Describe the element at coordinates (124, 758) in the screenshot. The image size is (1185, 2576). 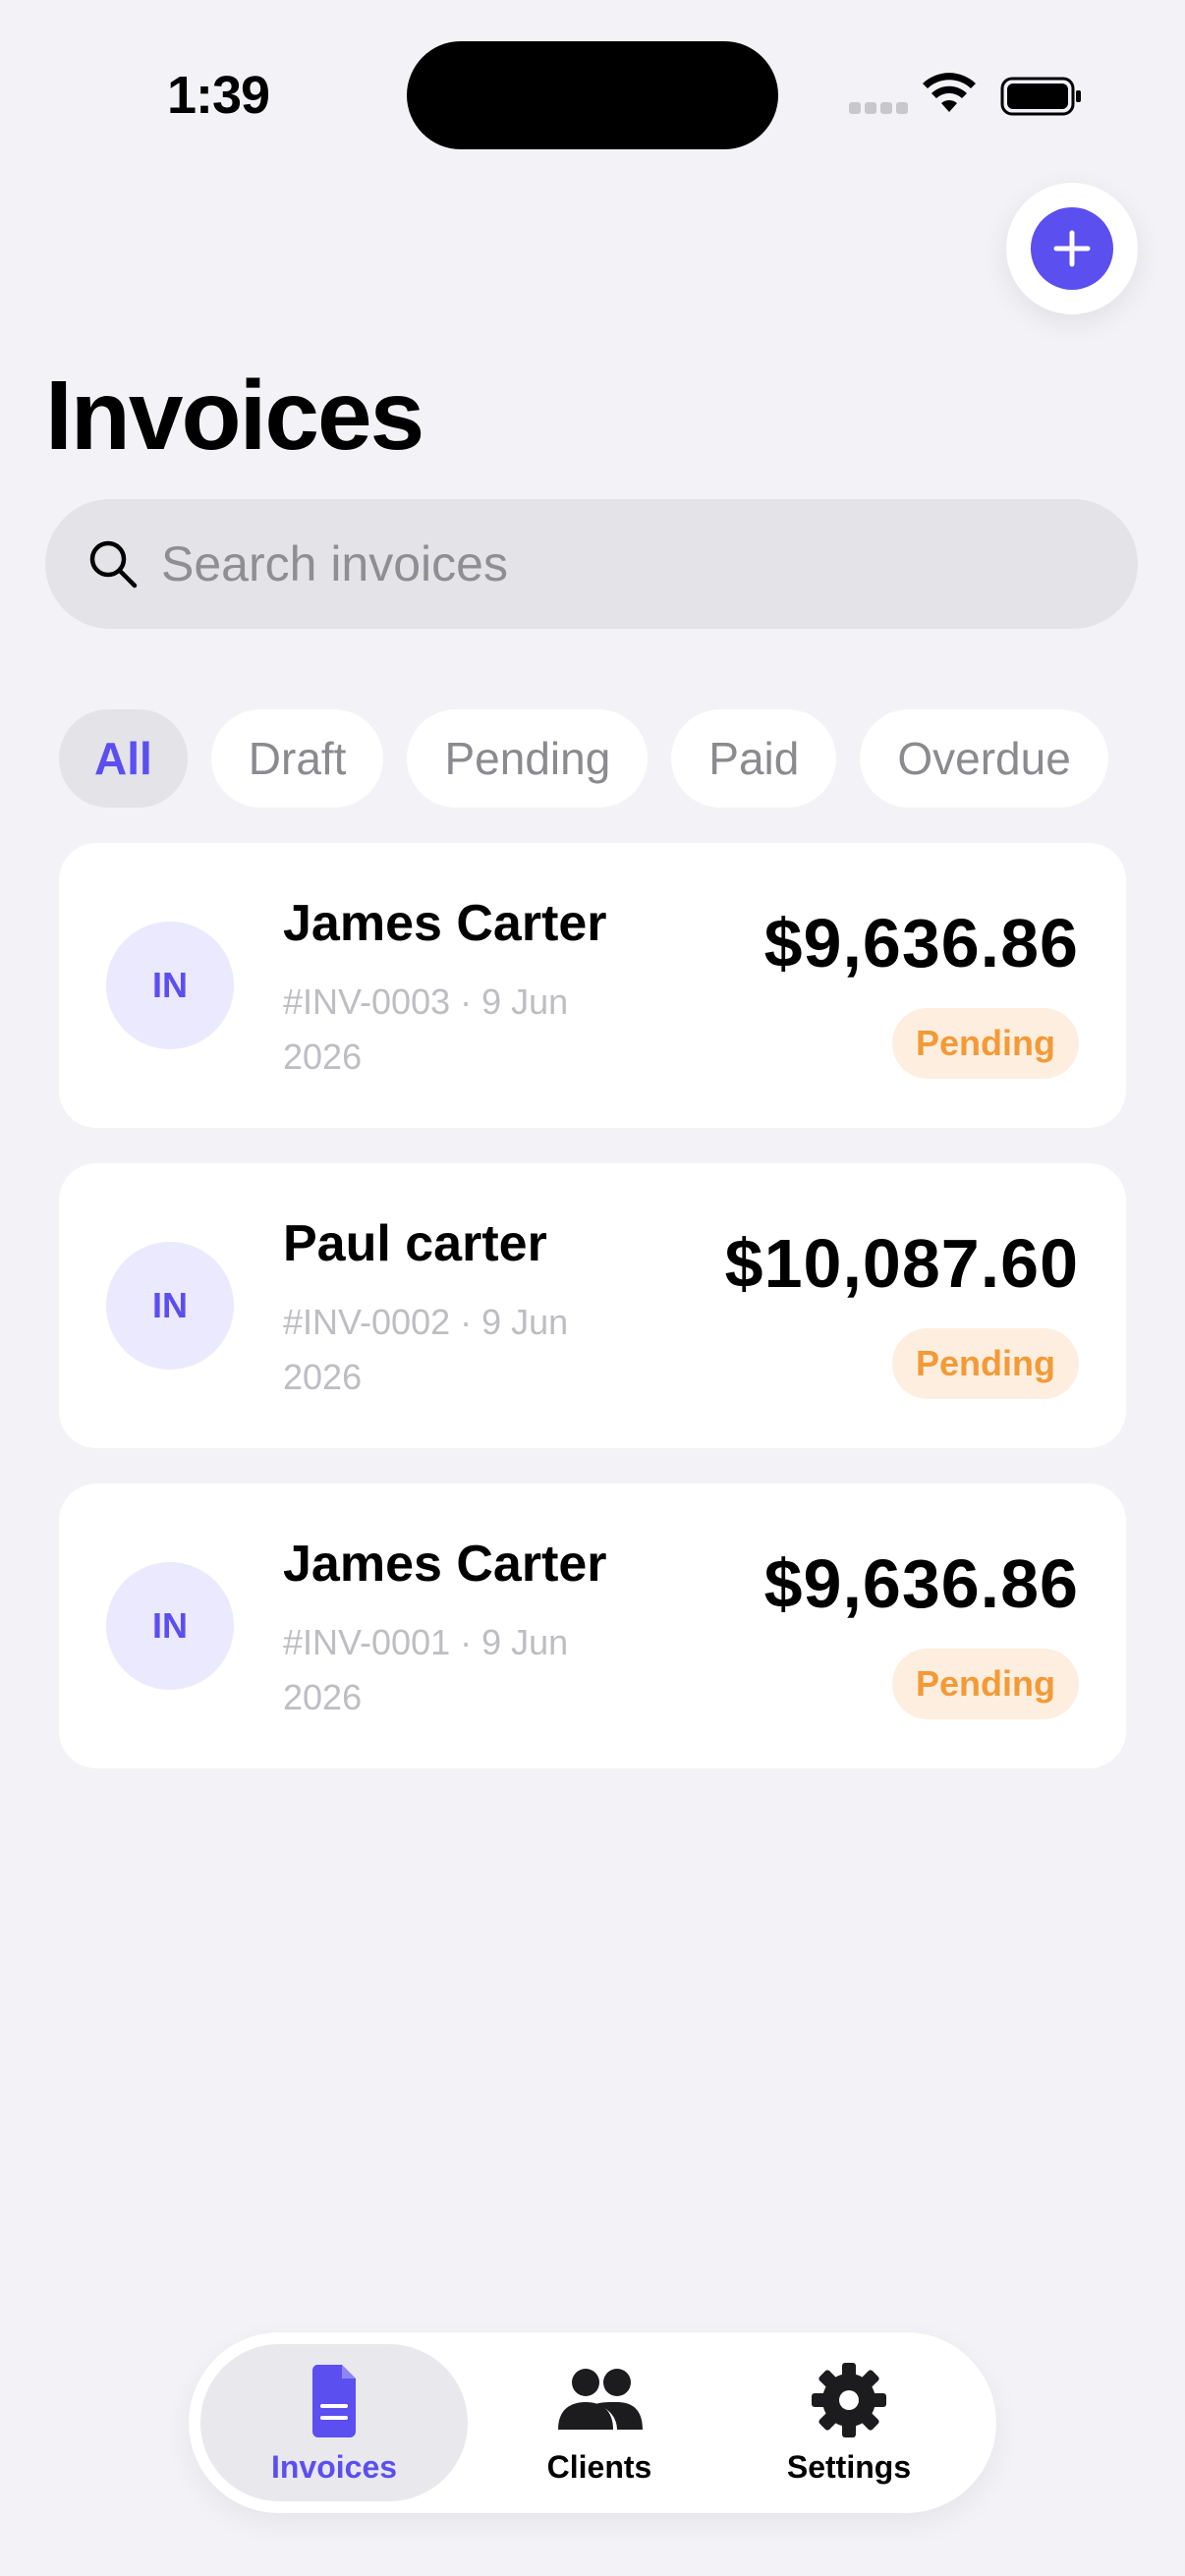
I see `filter-chip-all: All` at that location.